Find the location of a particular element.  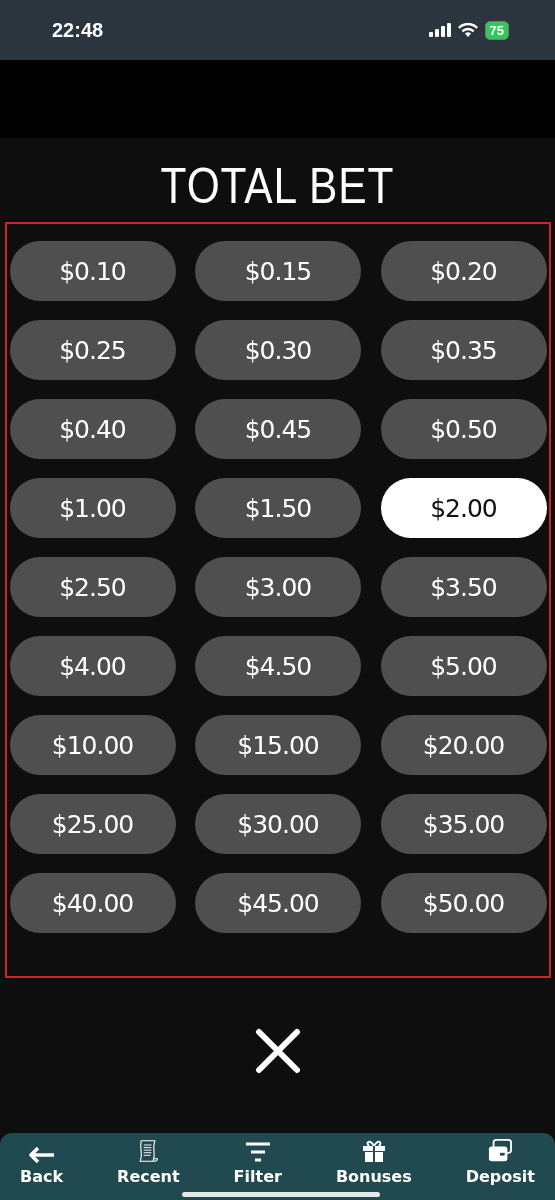

clock: 22:48 is located at coordinates (78, 30).